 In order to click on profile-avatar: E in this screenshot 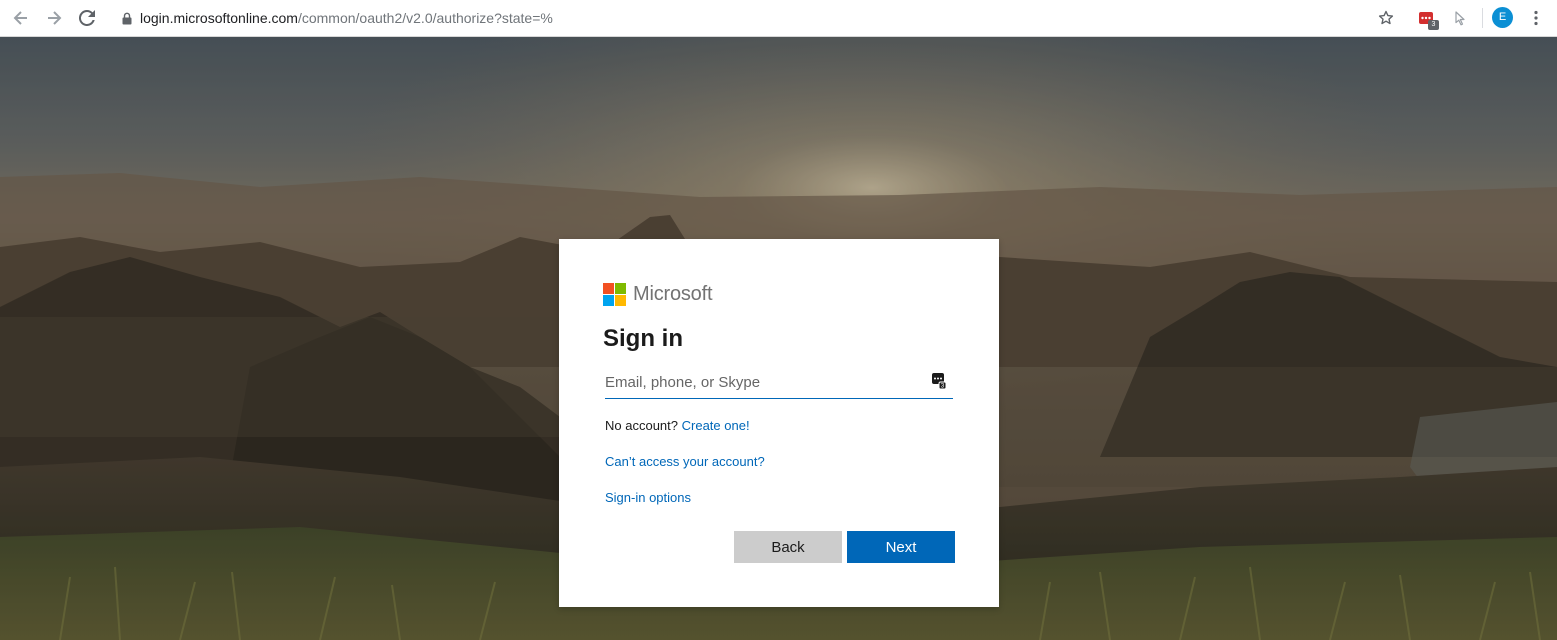, I will do `click(1502, 17)`.